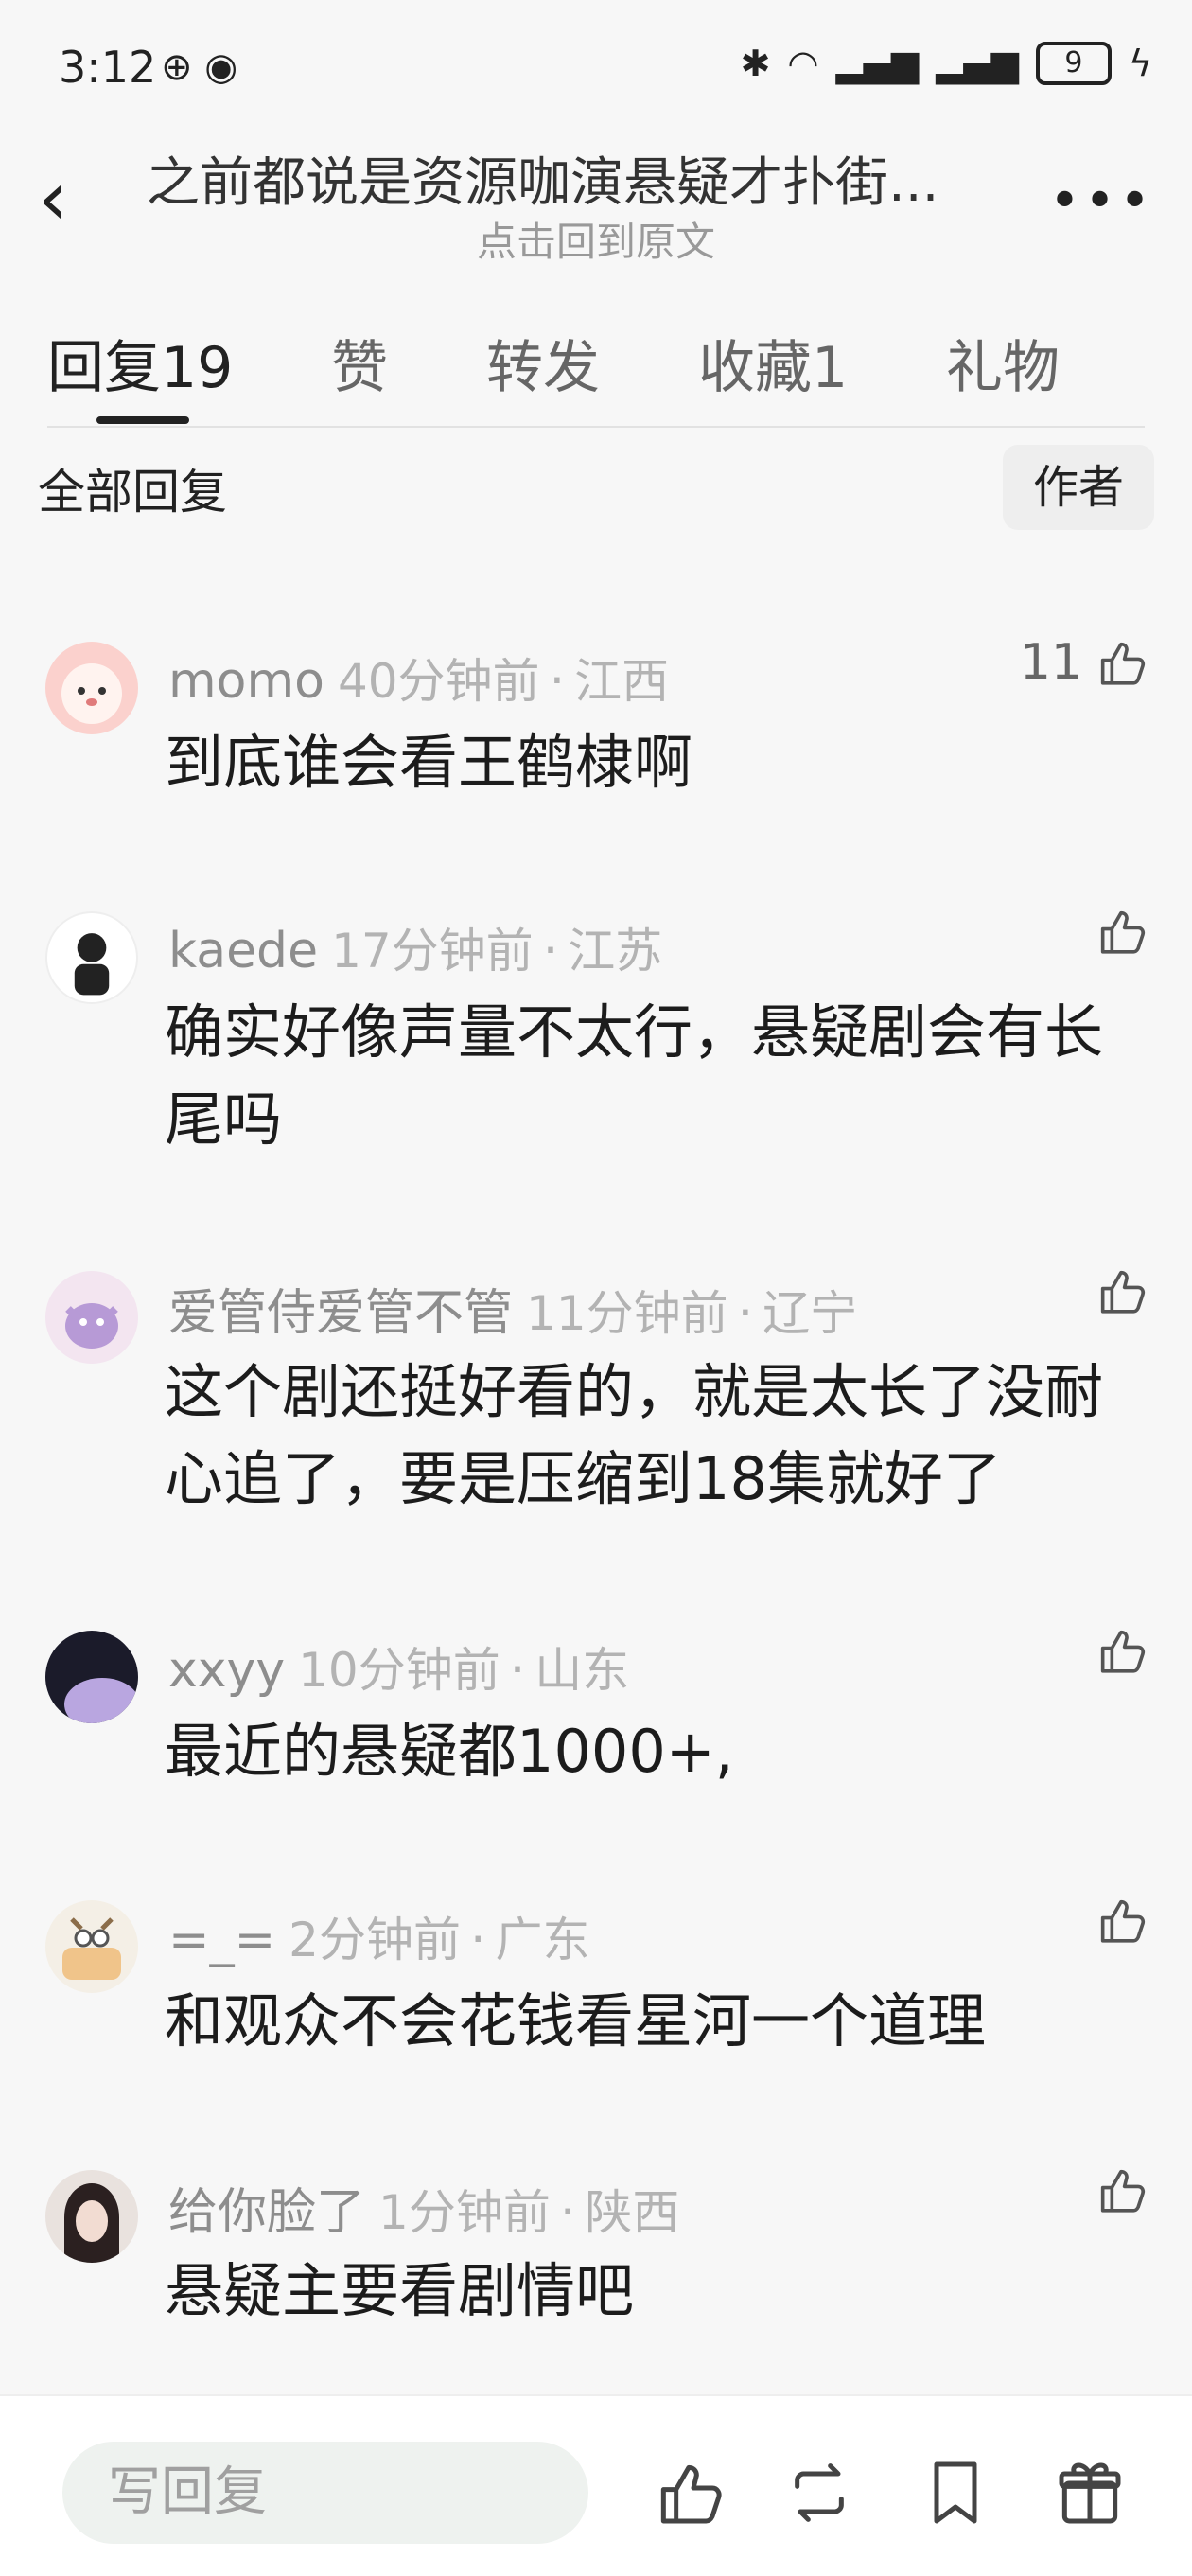 The image size is (1192, 2576). I want to click on comment-time: 11分钟前, so click(627, 1313).